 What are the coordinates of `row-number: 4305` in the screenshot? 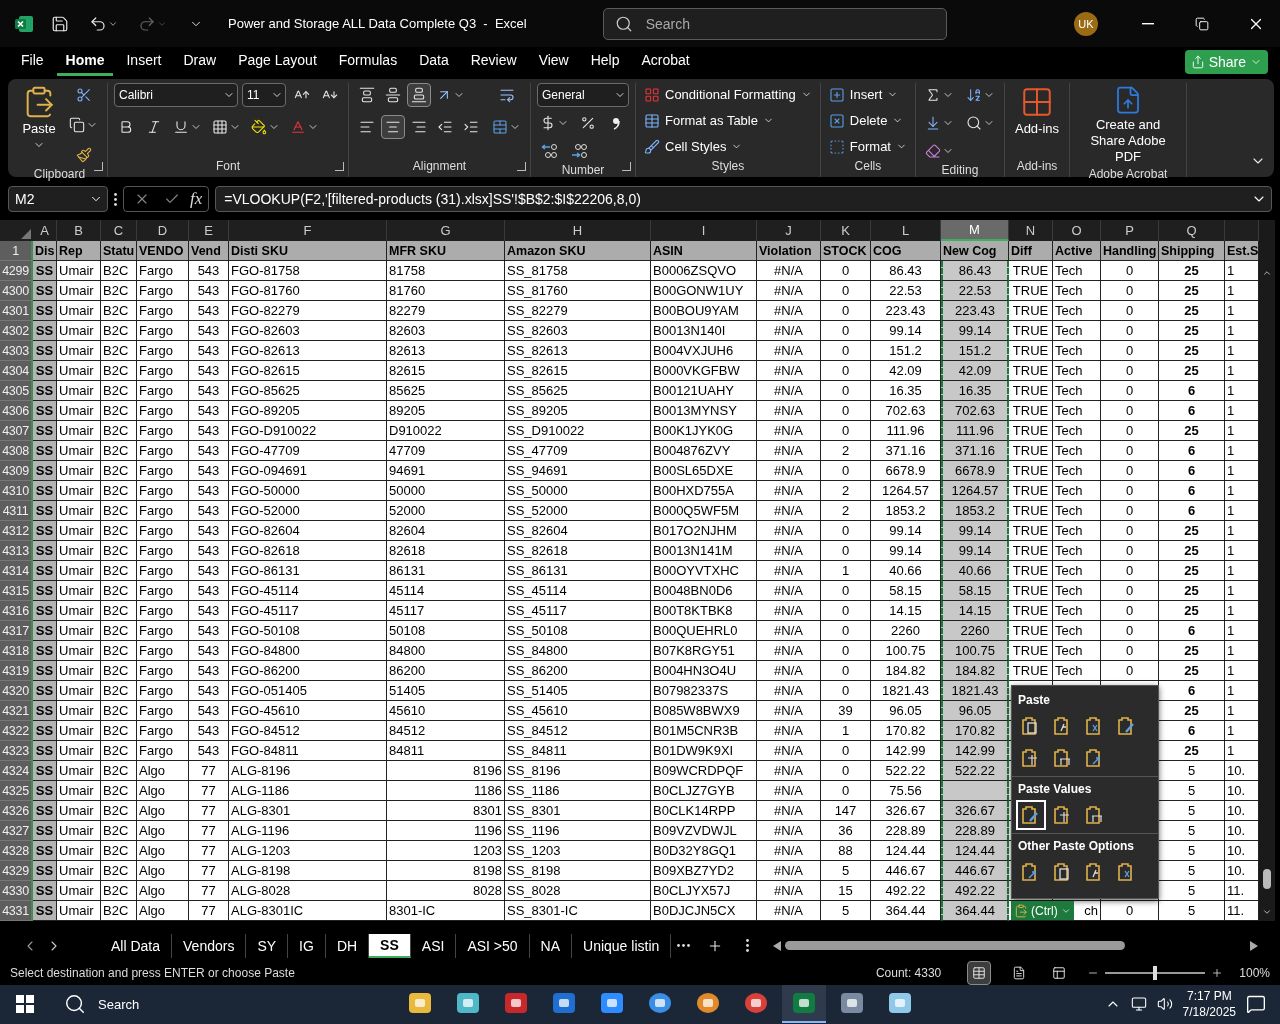 It's located at (16, 391).